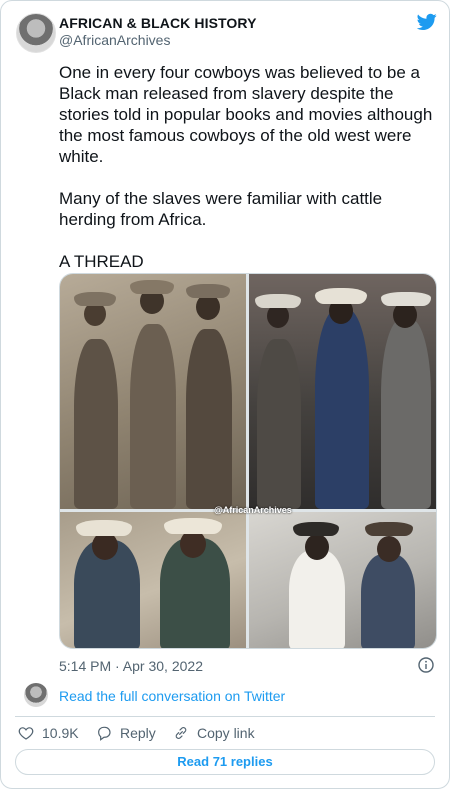 The width and height of the screenshot is (450, 789). I want to click on copy-link-button: Copy link, so click(214, 733).